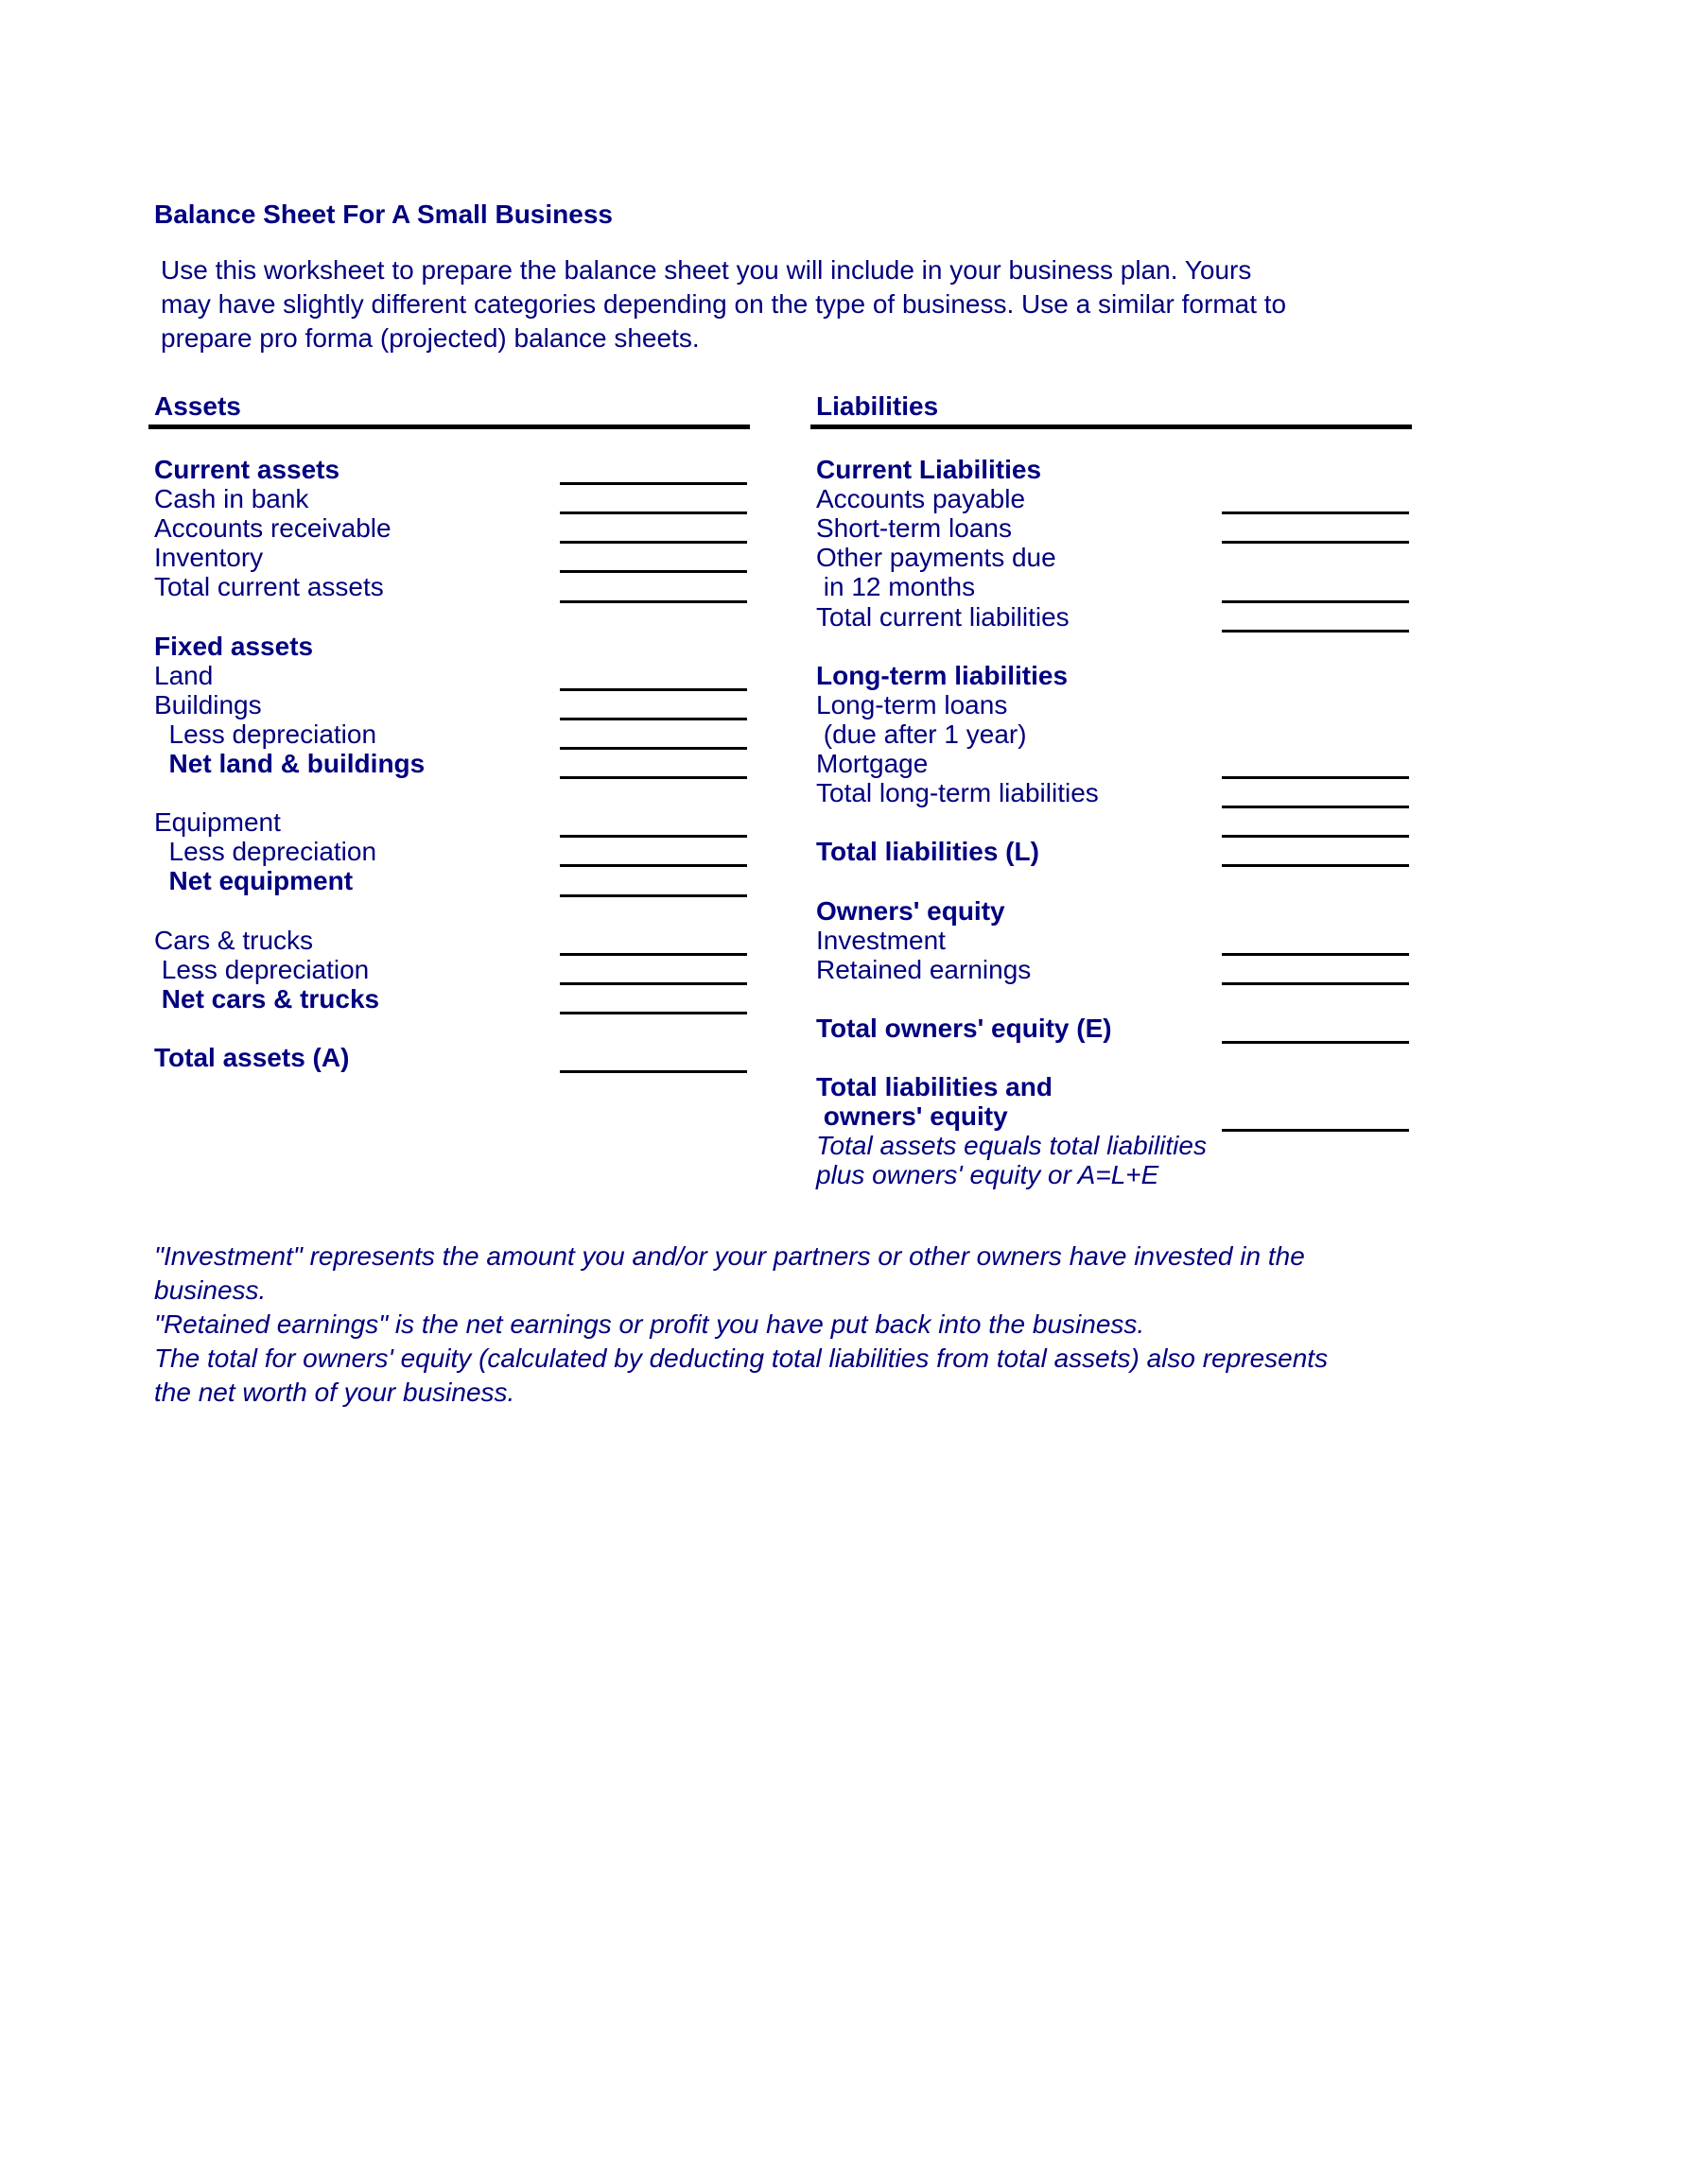  I want to click on liability-row-label: Current Liabilities, so click(929, 469).